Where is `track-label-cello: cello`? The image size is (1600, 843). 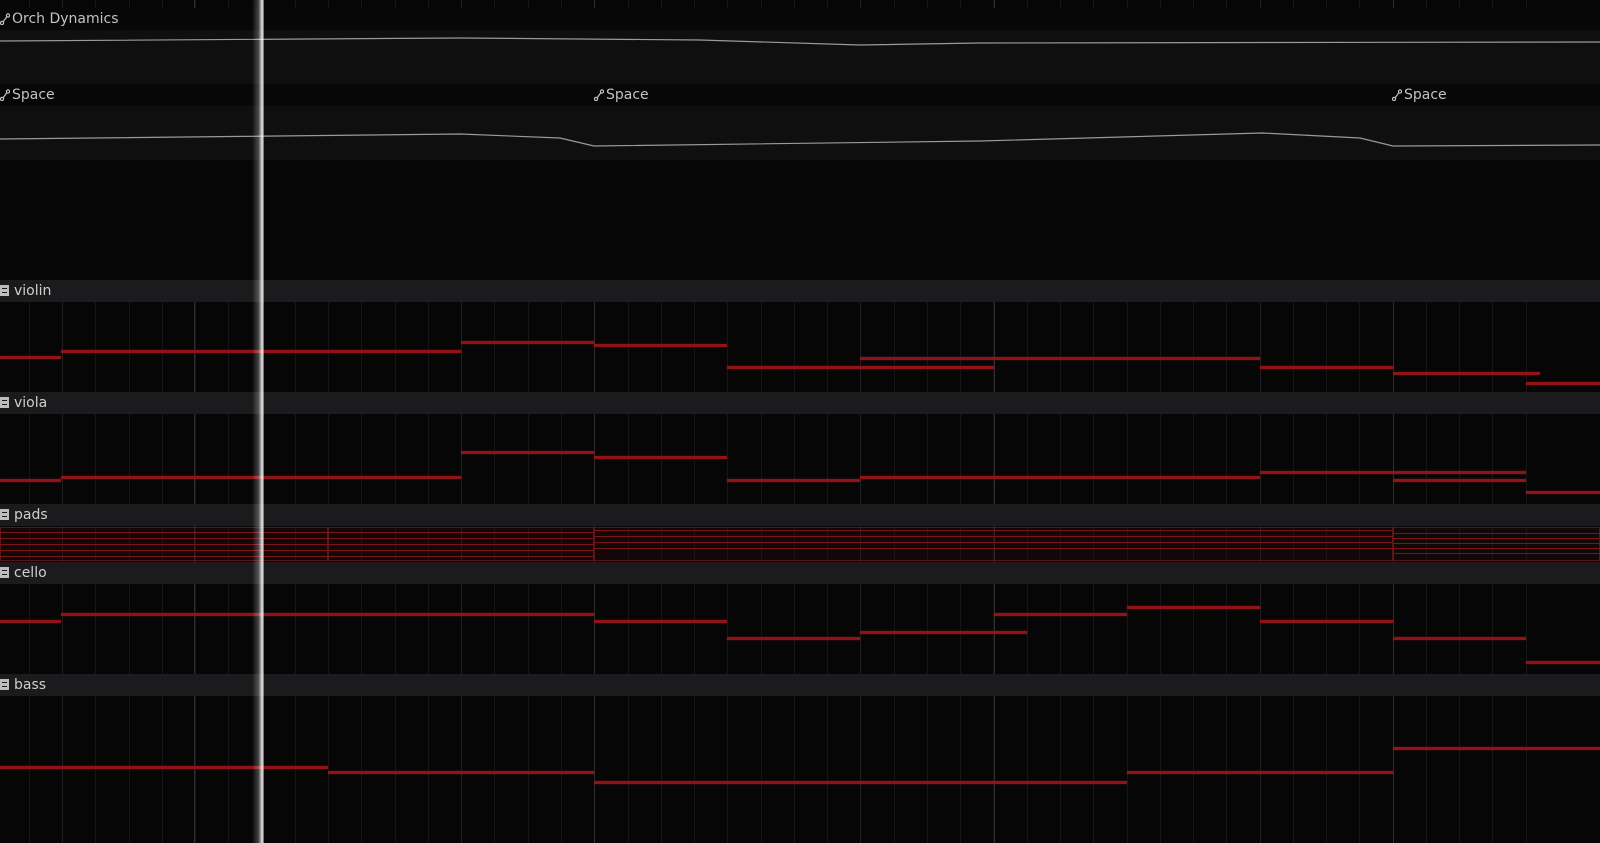 track-label-cello: cello is located at coordinates (23, 573).